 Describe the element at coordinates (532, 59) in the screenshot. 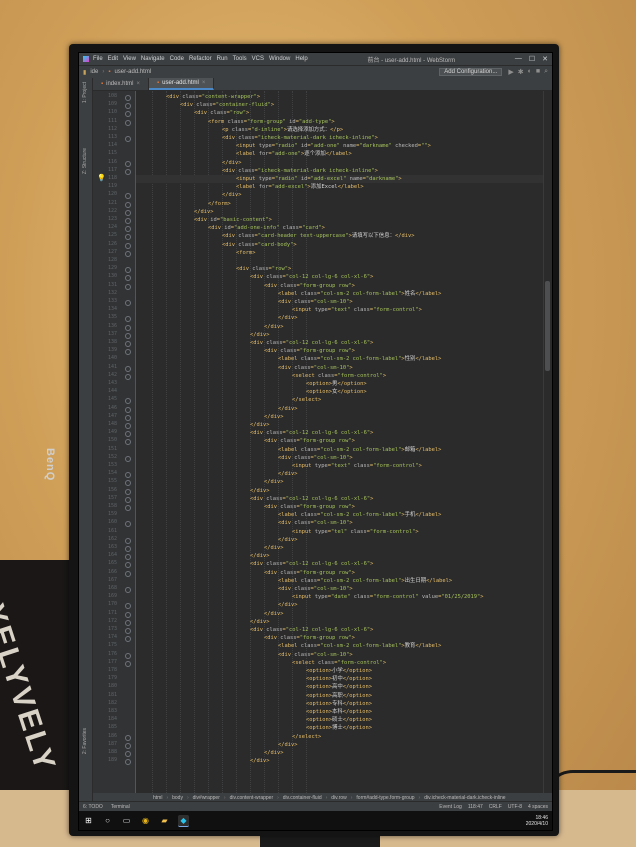

I see `maximize-button: ☐` at that location.